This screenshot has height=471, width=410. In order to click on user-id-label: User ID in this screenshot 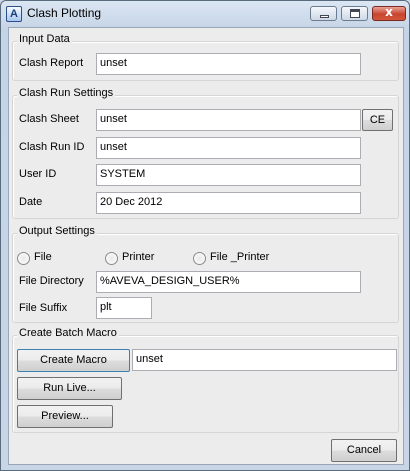, I will do `click(38, 174)`.